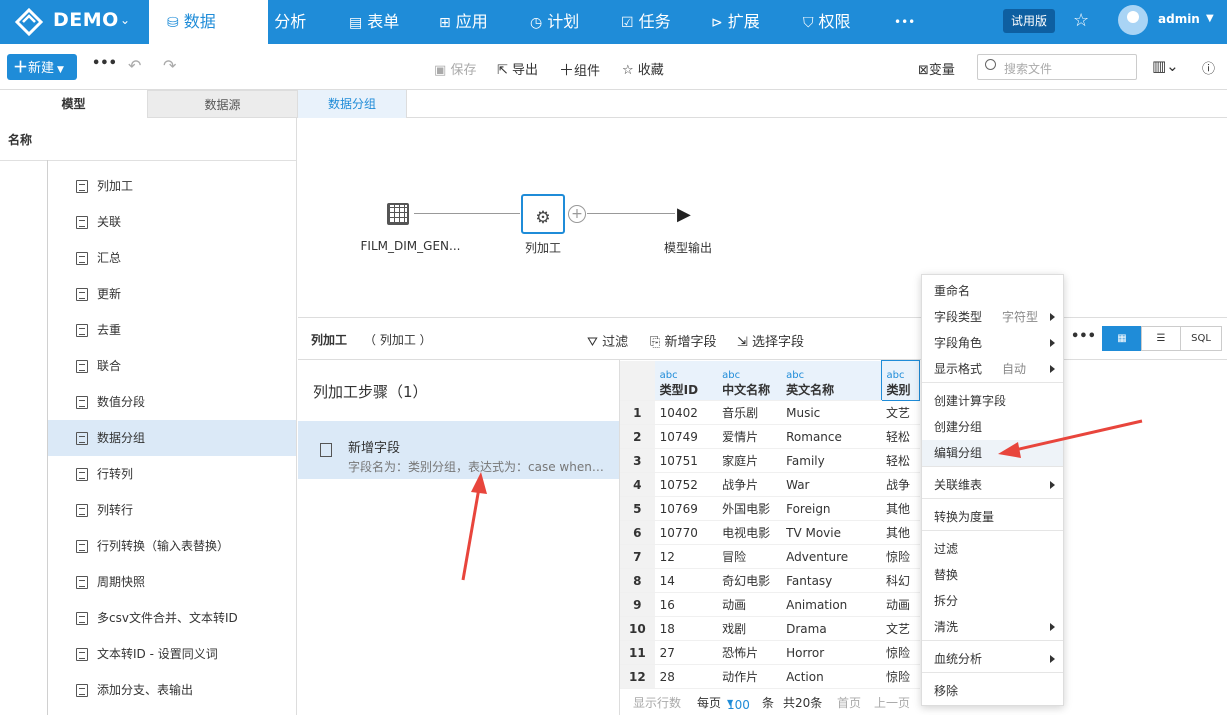 The height and width of the screenshot is (715, 1227). I want to click on tree-node: 列加工, so click(172, 186).